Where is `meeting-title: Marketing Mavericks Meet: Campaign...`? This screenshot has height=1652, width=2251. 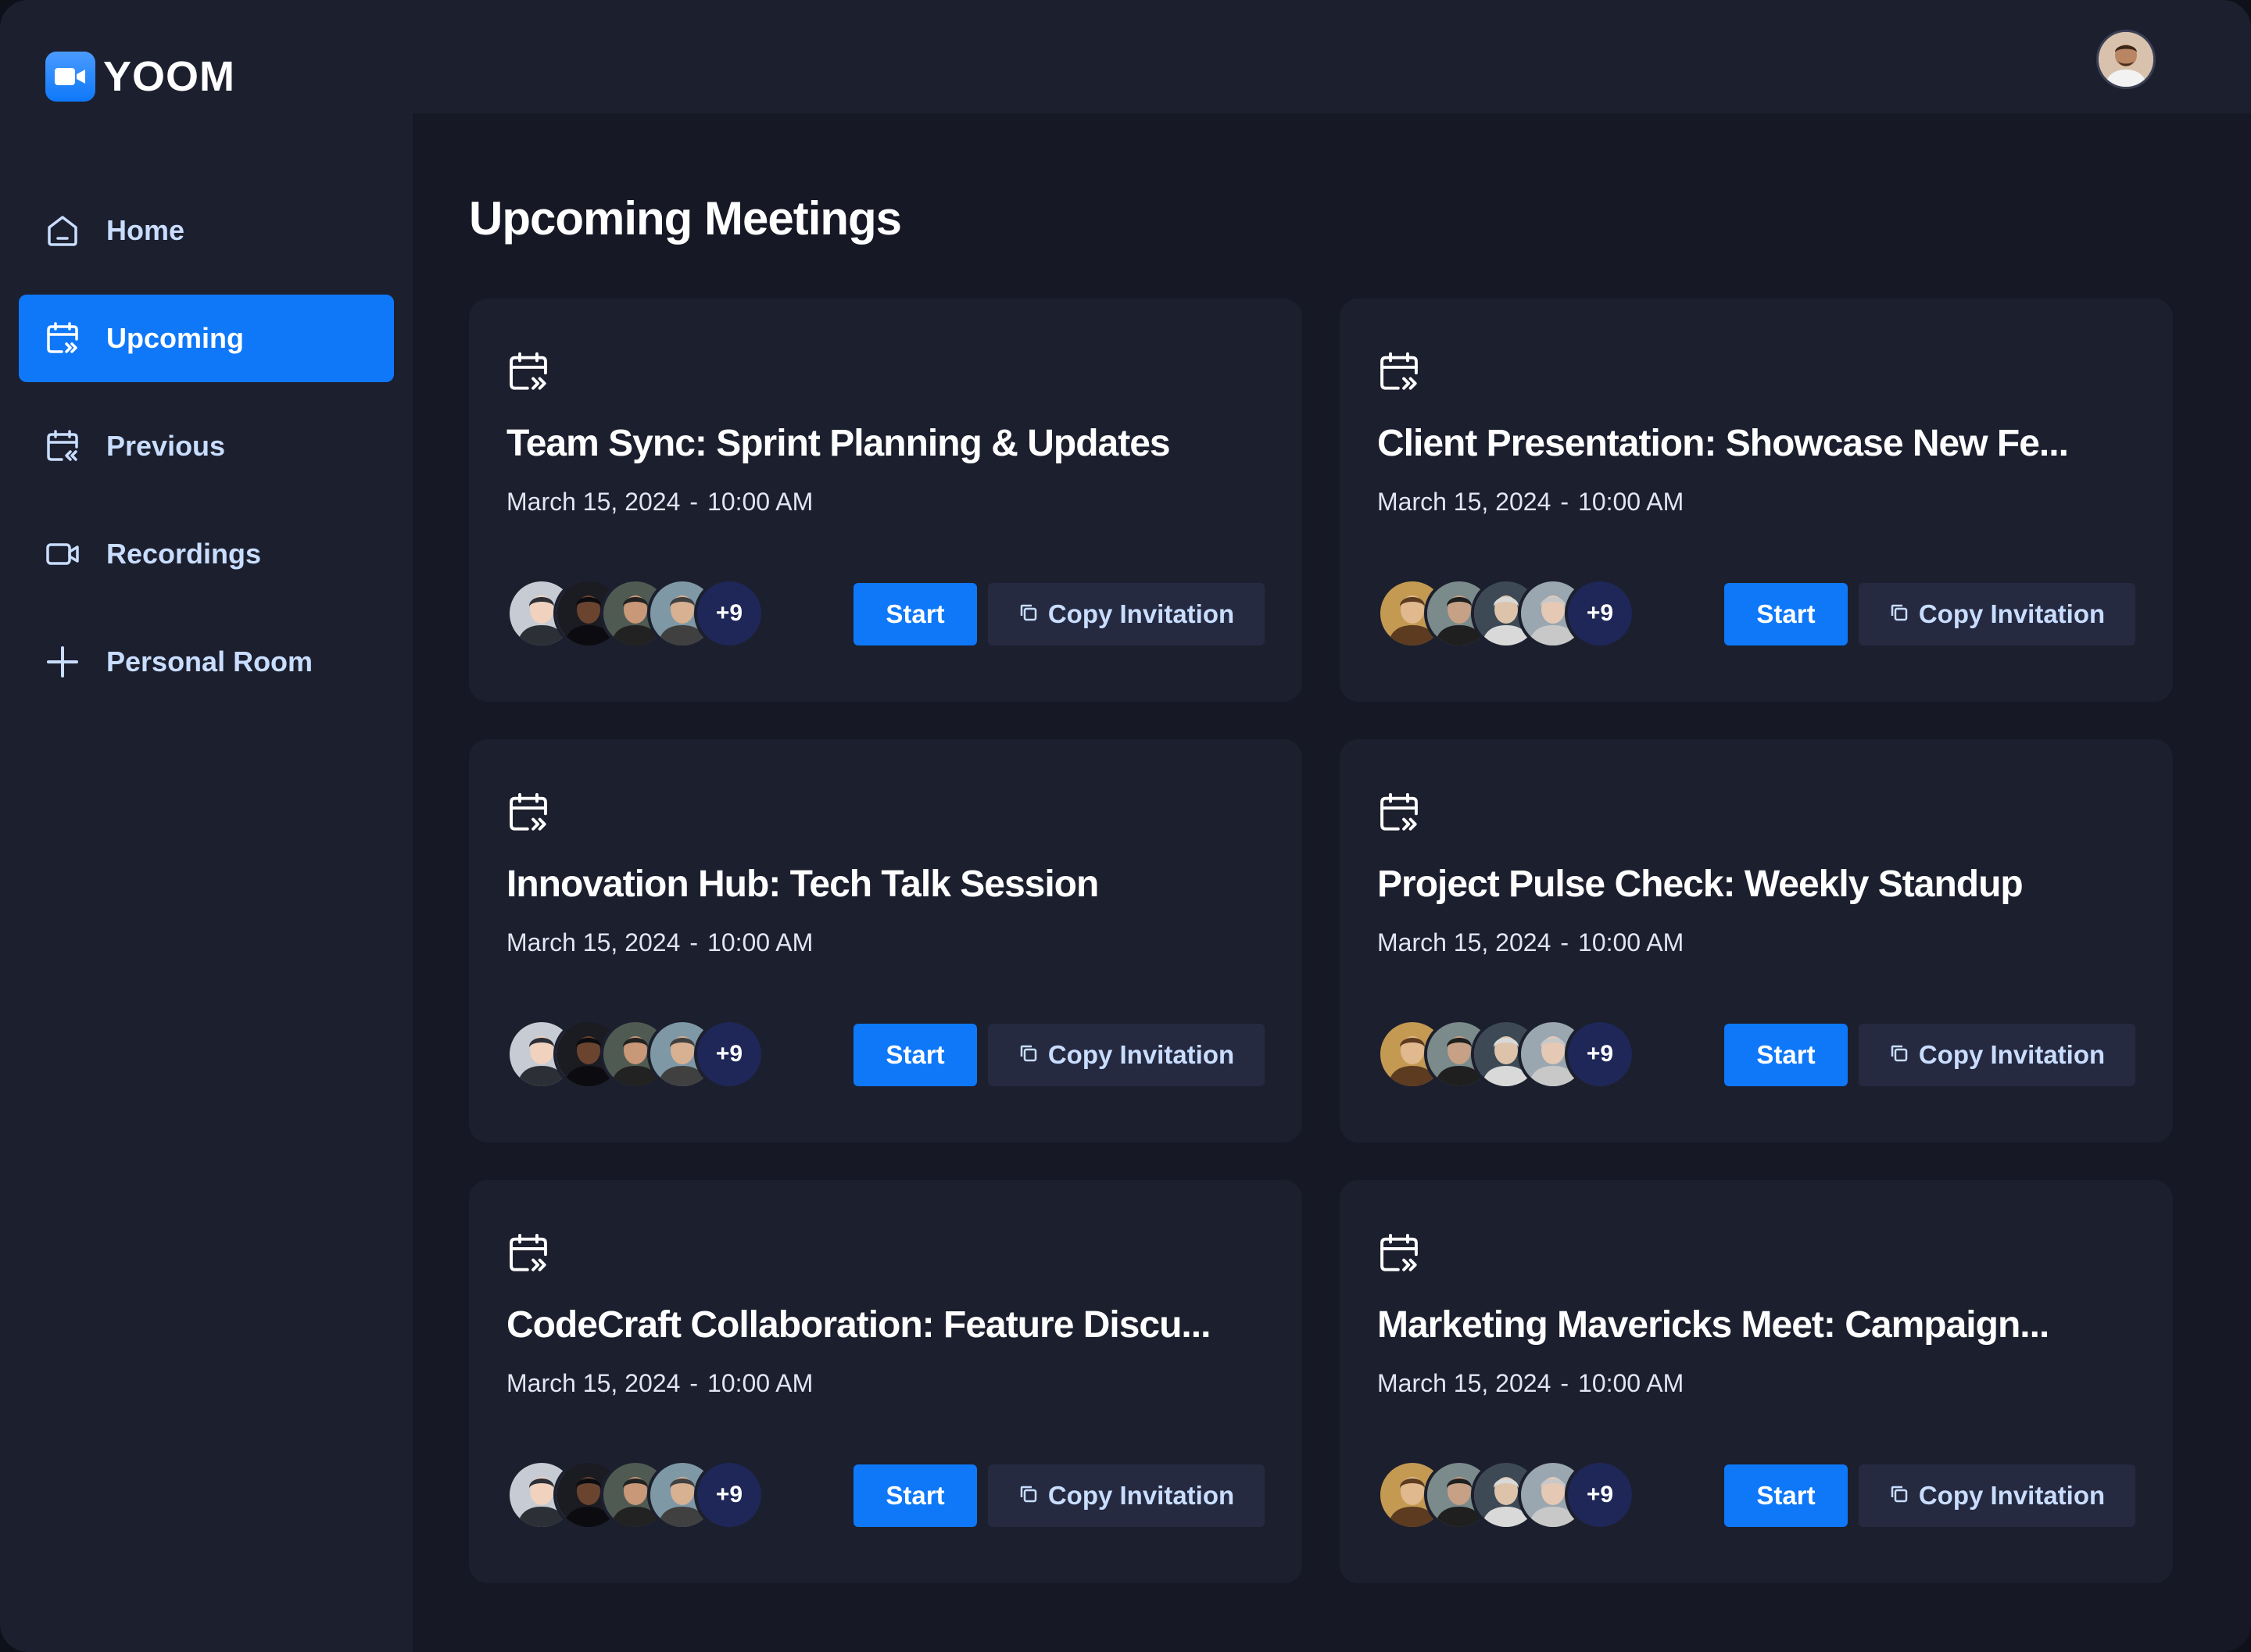
meeting-title: Marketing Mavericks Meet: Campaign... is located at coordinates (1713, 1325).